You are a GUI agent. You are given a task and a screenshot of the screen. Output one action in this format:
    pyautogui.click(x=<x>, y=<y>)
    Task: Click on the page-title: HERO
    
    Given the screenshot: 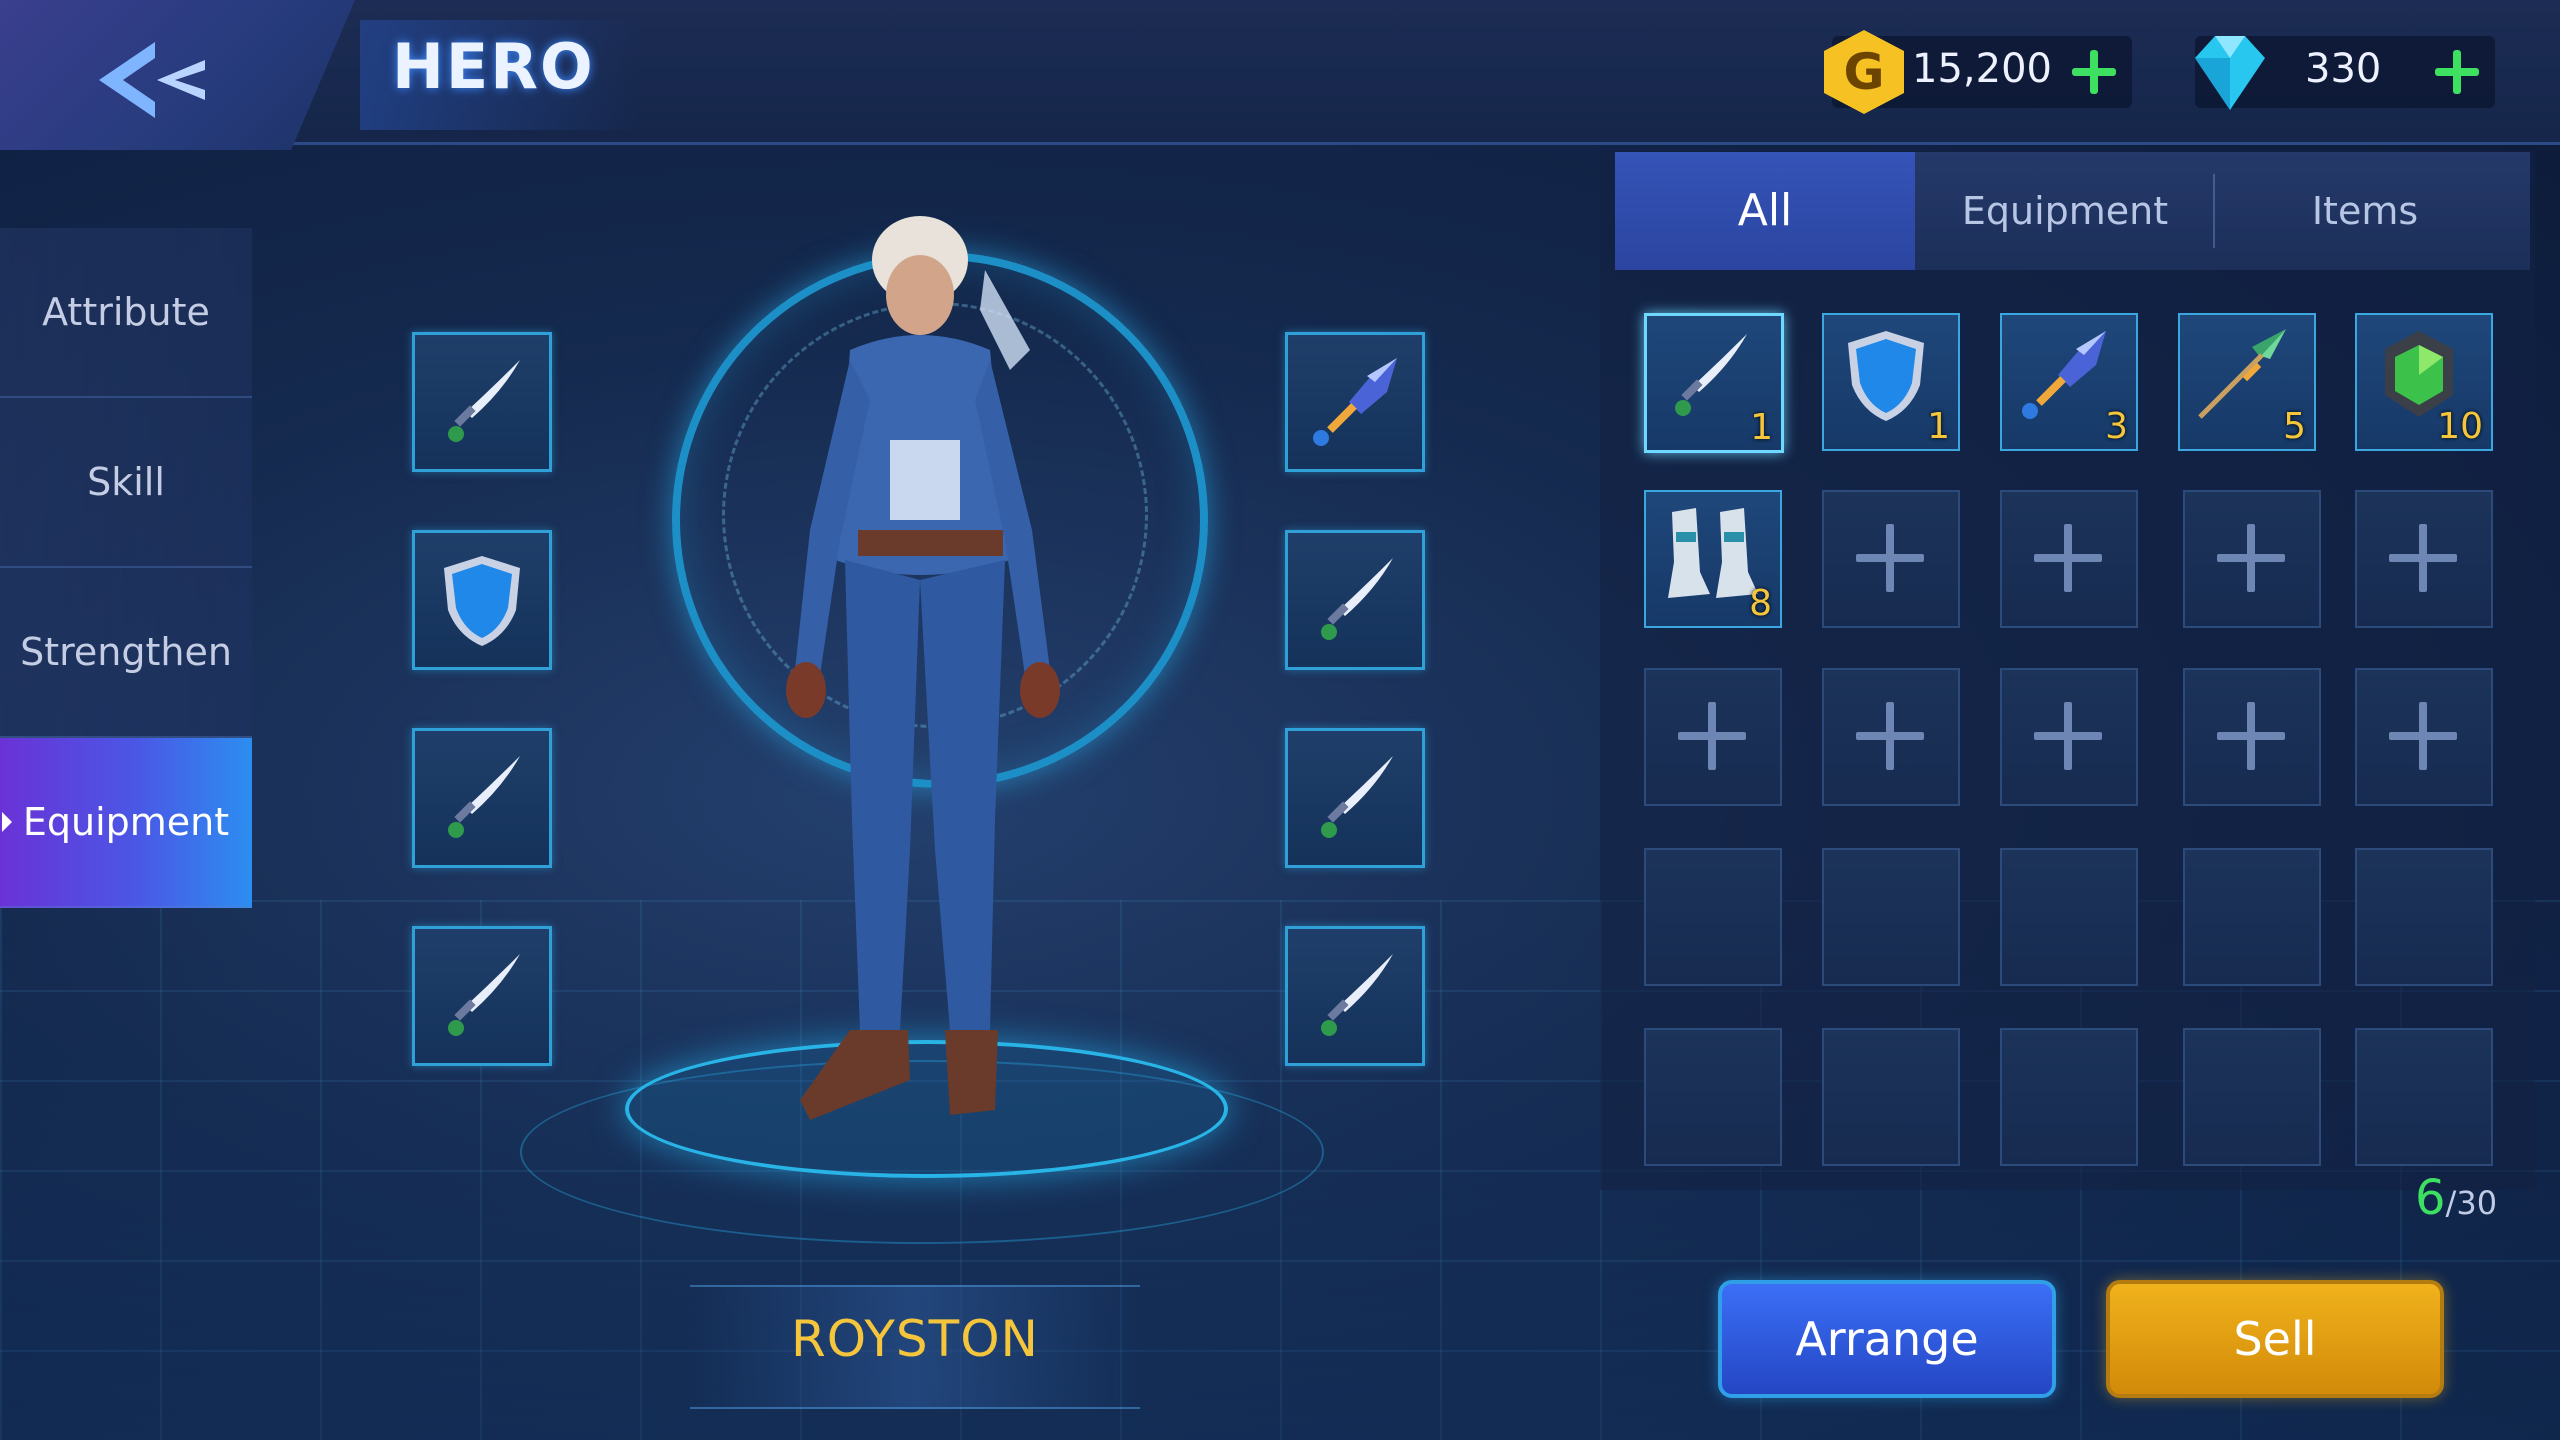 What is the action you would take?
    pyautogui.click(x=493, y=66)
    